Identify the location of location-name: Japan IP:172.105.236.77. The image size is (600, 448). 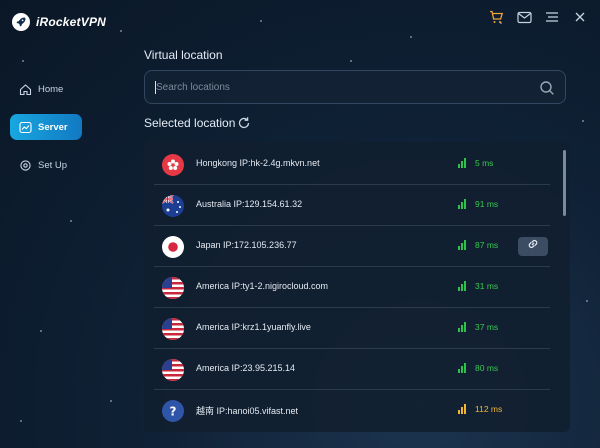
(246, 245).